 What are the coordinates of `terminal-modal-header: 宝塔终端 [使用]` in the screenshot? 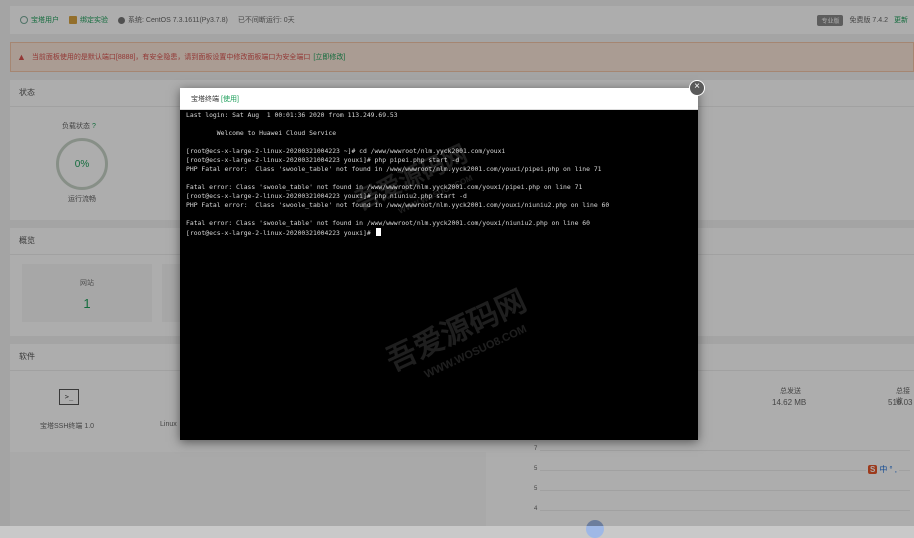 It's located at (439, 99).